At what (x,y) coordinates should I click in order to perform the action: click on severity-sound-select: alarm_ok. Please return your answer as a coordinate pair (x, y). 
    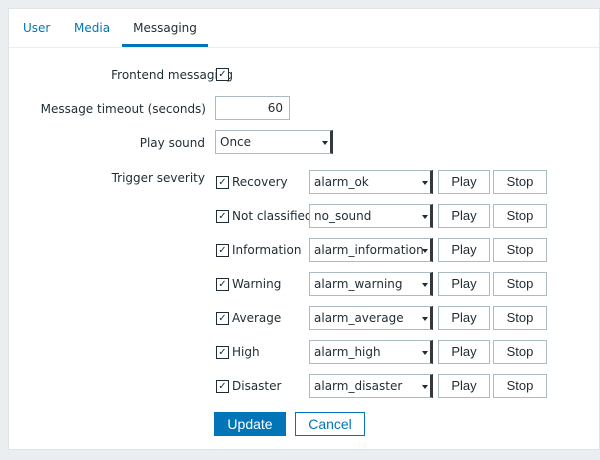
    Looking at the image, I should click on (371, 182).